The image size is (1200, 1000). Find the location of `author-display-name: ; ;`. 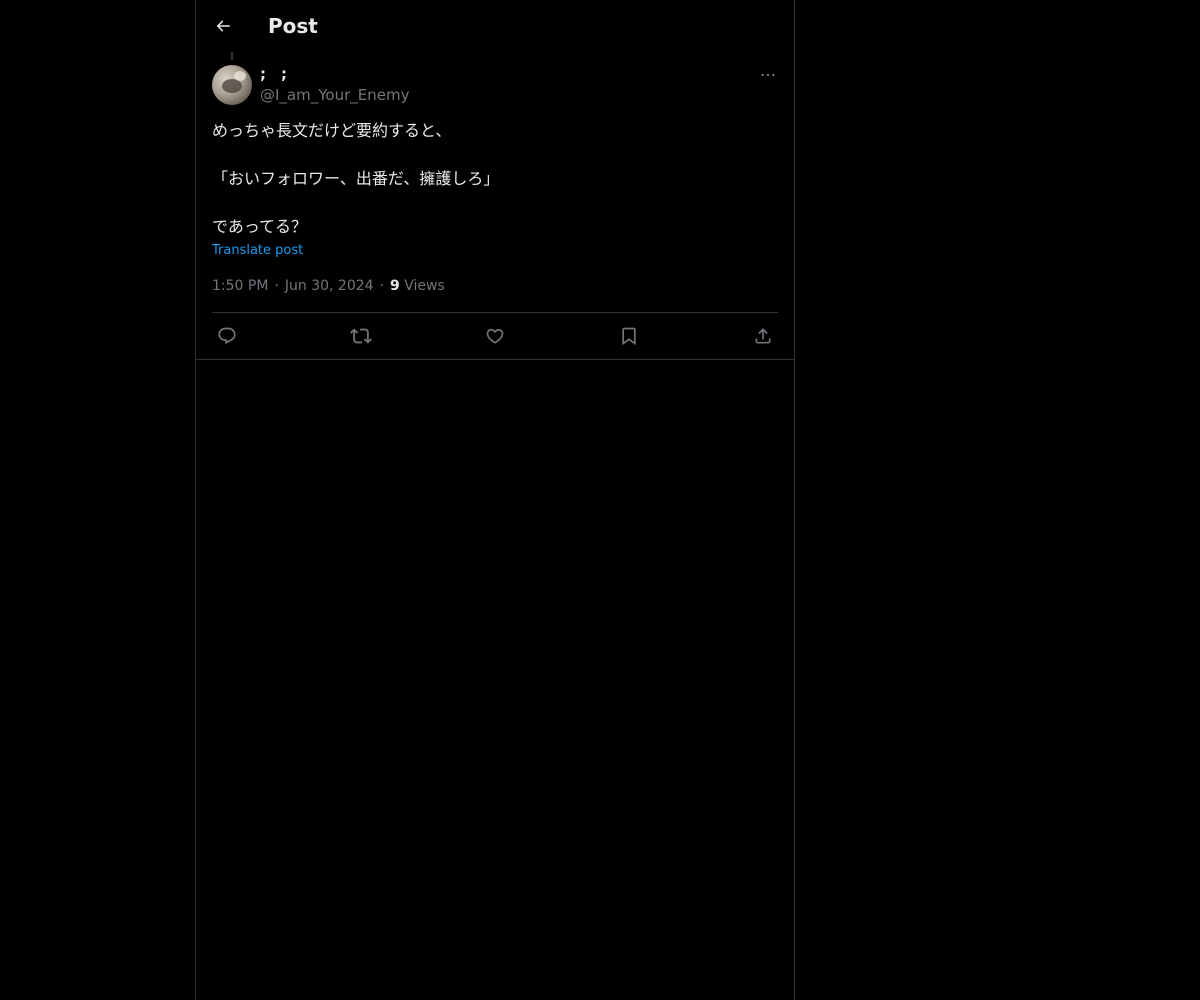

author-display-name: ; ; is located at coordinates (273, 74).